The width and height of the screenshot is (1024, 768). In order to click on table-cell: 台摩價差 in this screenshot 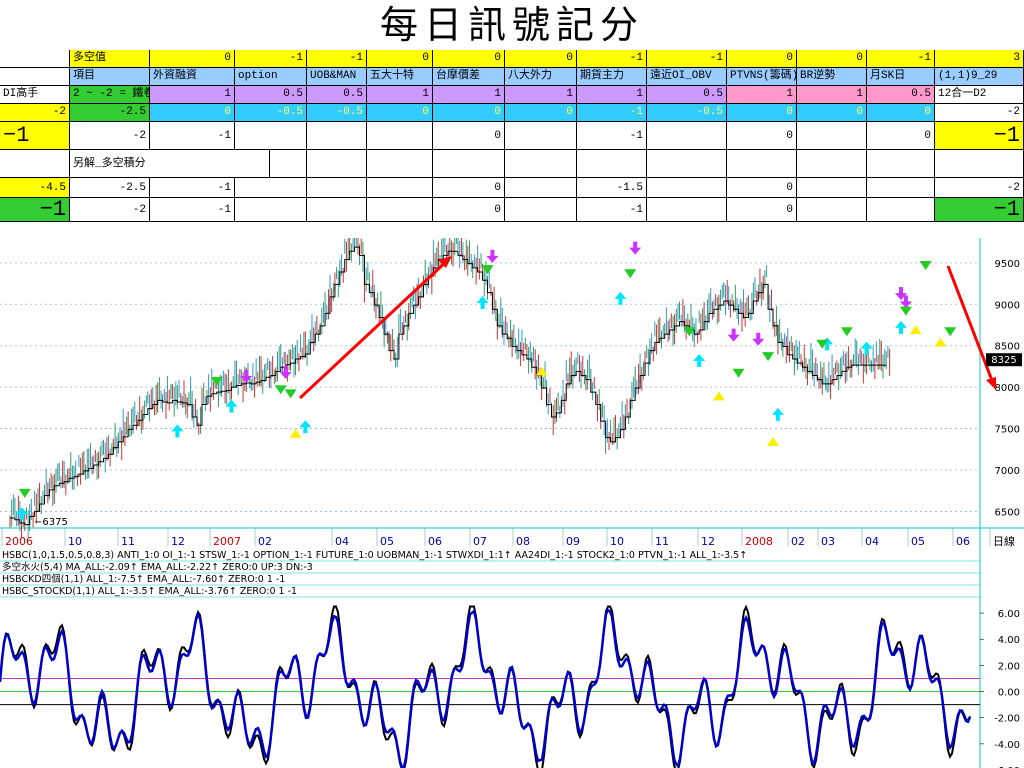, I will do `click(469, 77)`.